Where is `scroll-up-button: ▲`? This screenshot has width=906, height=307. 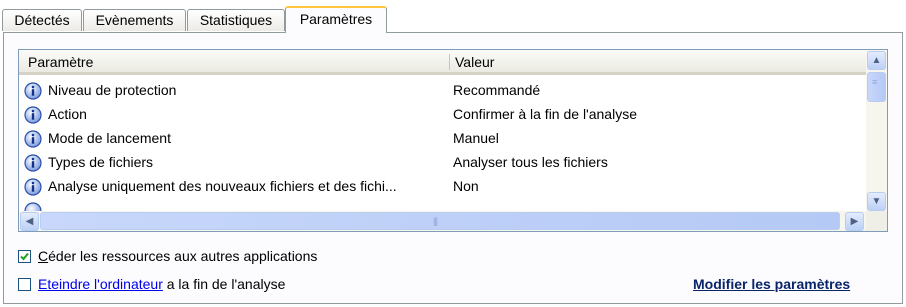
scroll-up-button: ▲ is located at coordinates (876, 60).